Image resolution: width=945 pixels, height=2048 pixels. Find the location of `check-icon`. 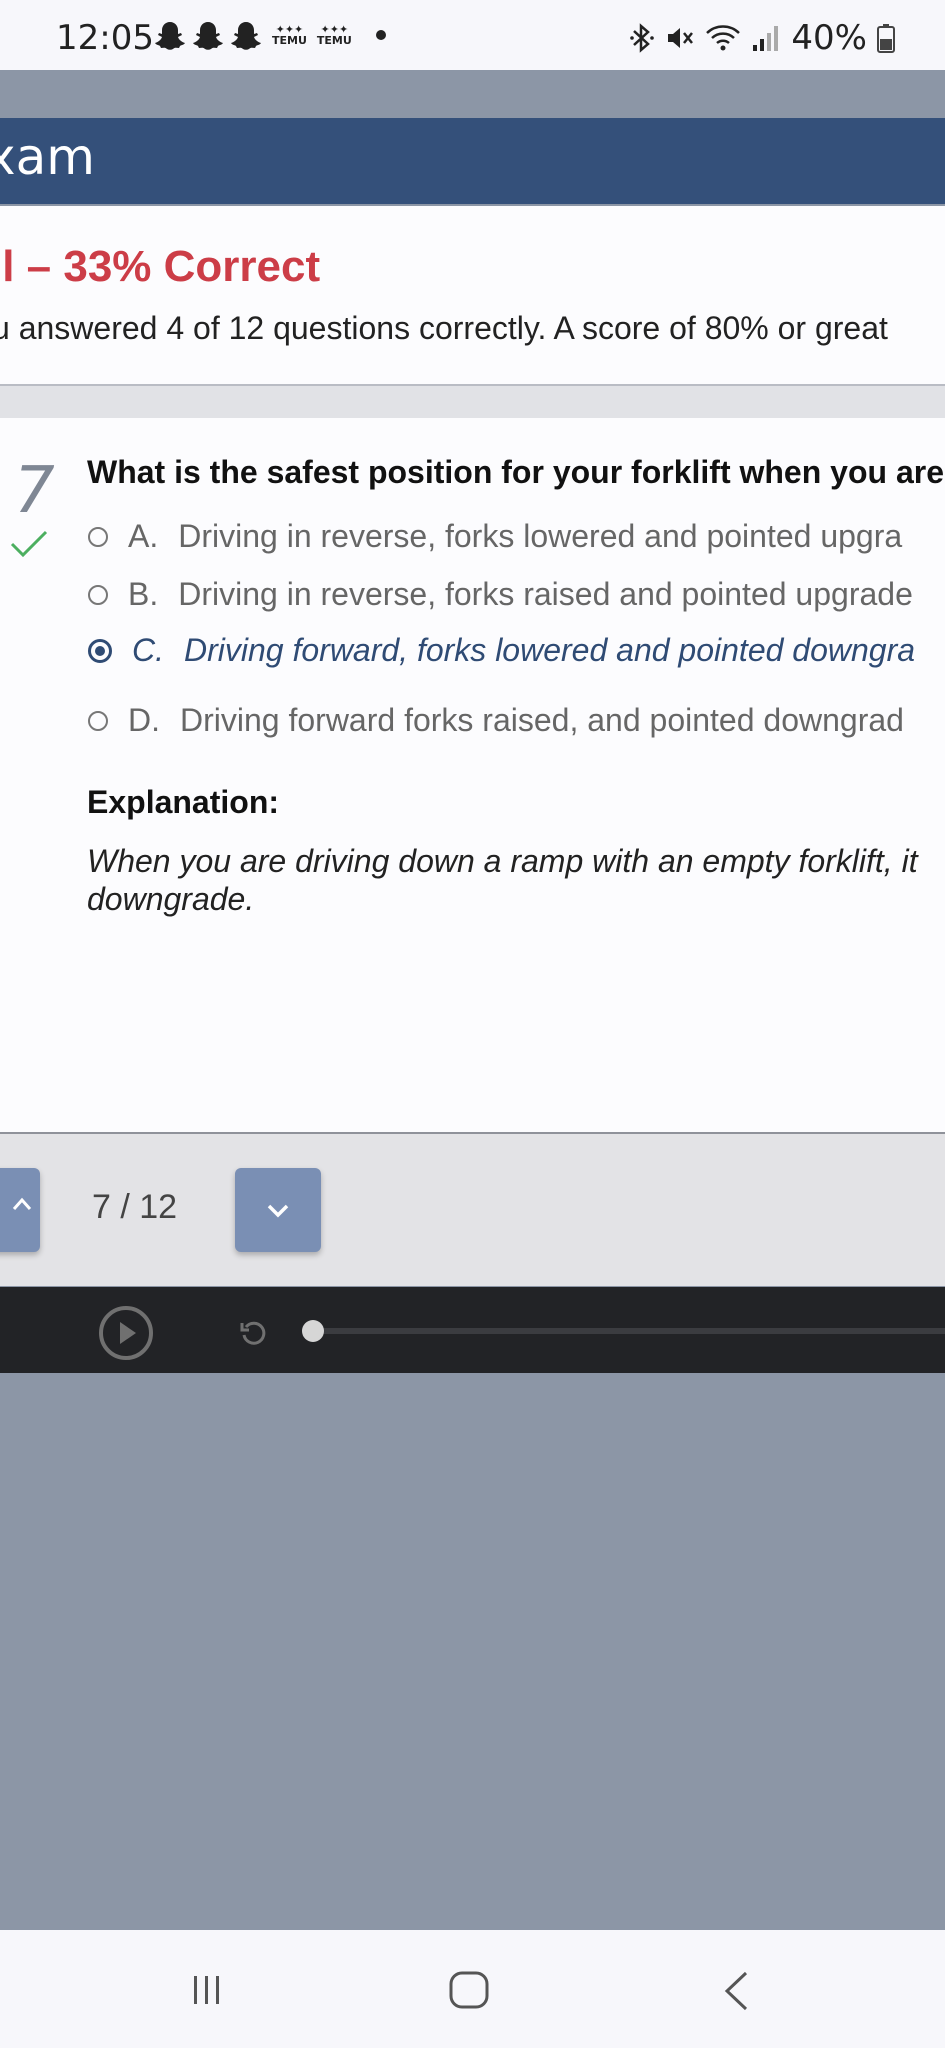

check-icon is located at coordinates (29, 544).